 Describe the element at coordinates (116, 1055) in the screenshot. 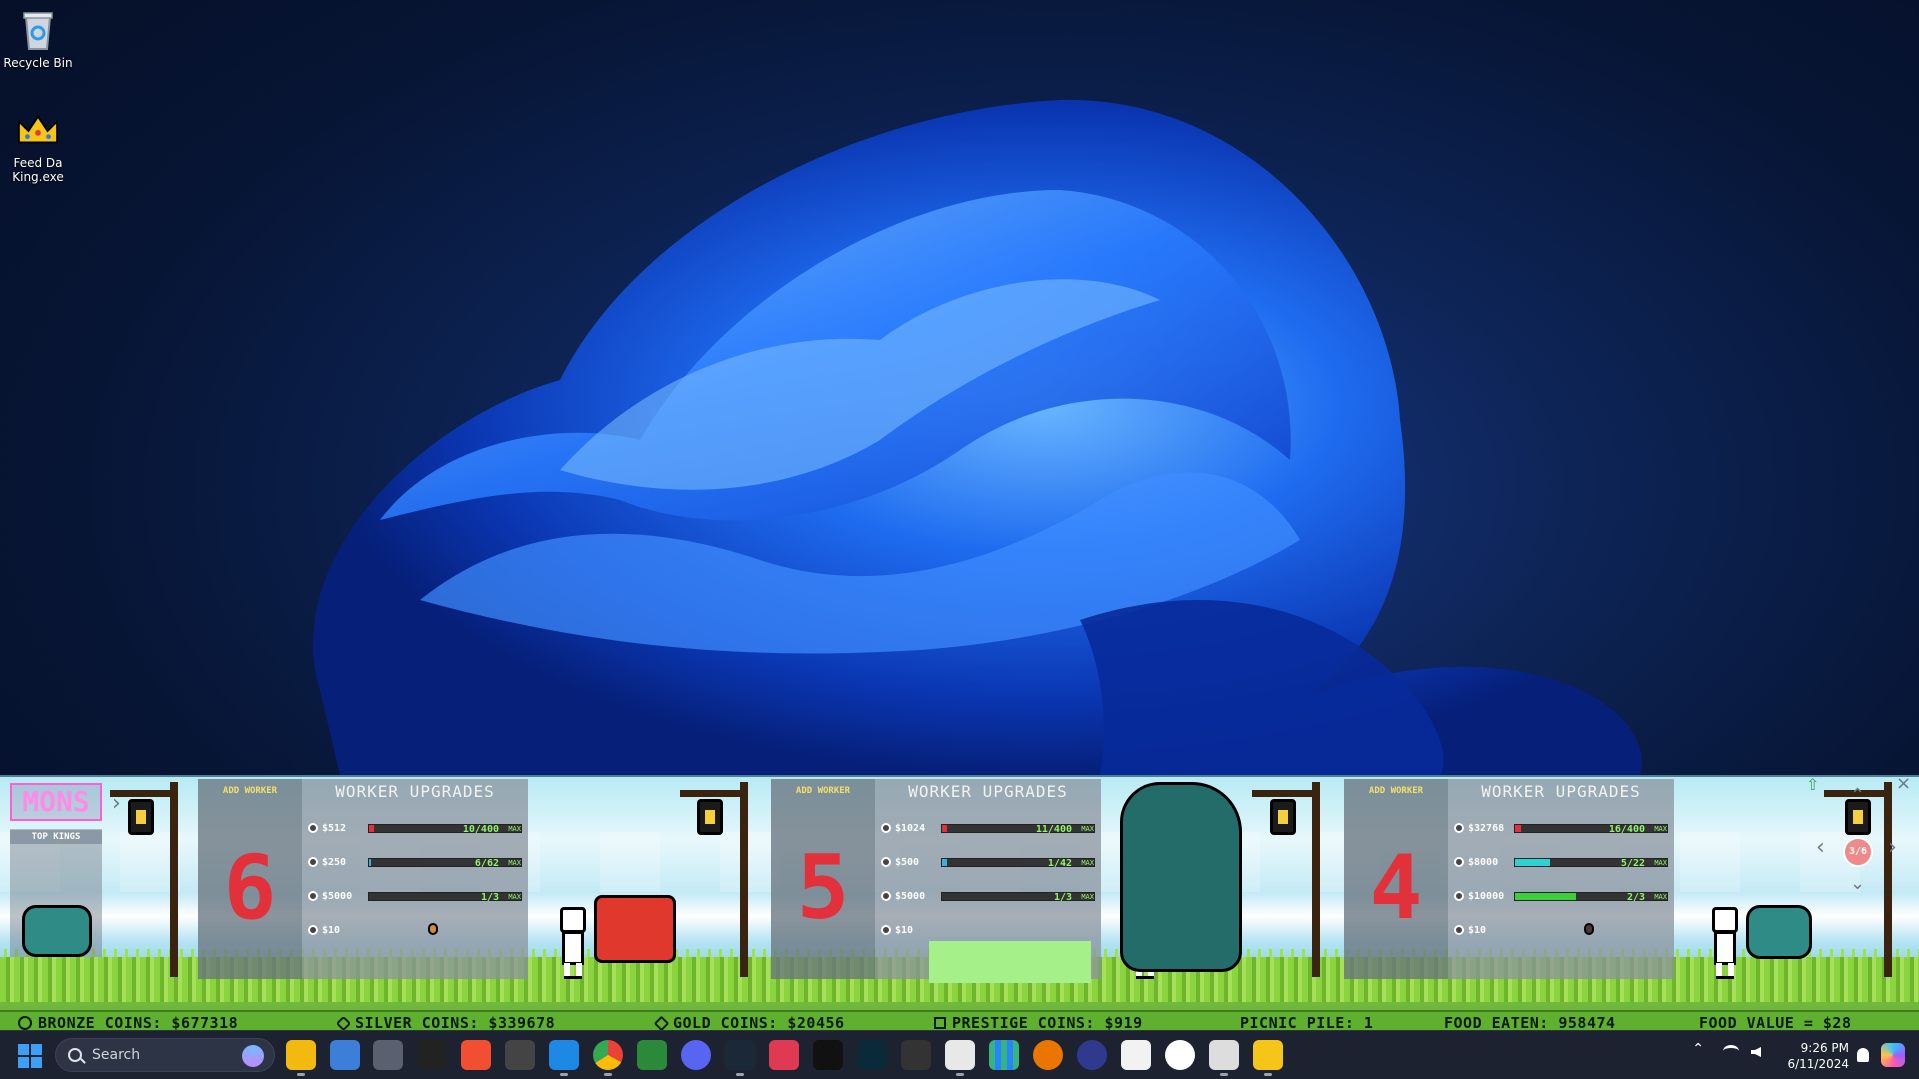

I see `search-placeholder: Search` at that location.